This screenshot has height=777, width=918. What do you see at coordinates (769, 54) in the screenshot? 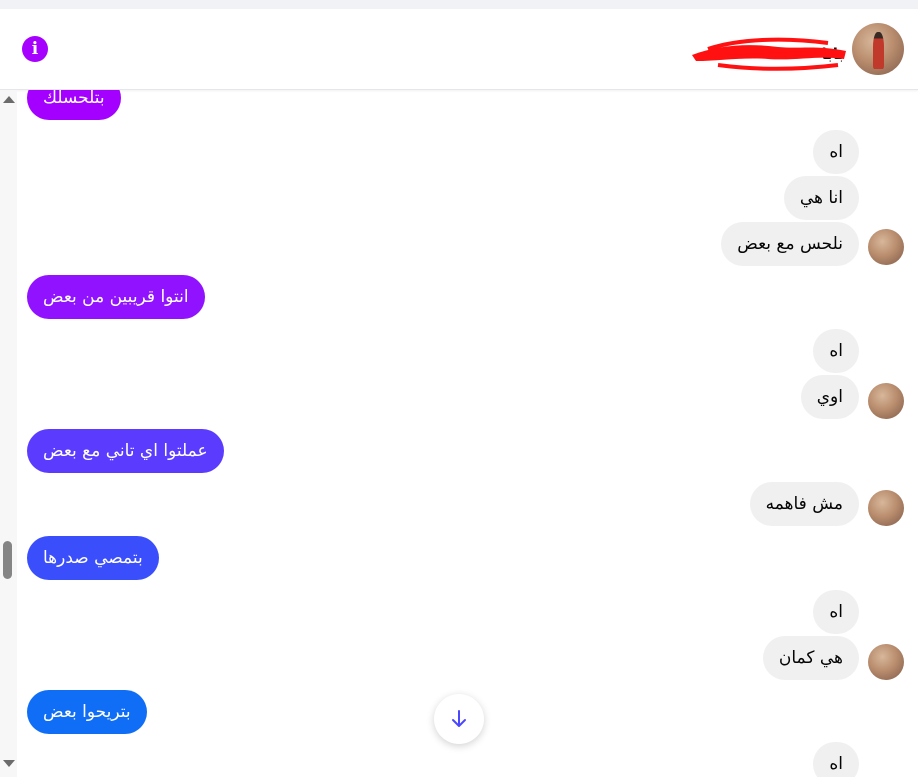
I see `redaction-scribble` at bounding box center [769, 54].